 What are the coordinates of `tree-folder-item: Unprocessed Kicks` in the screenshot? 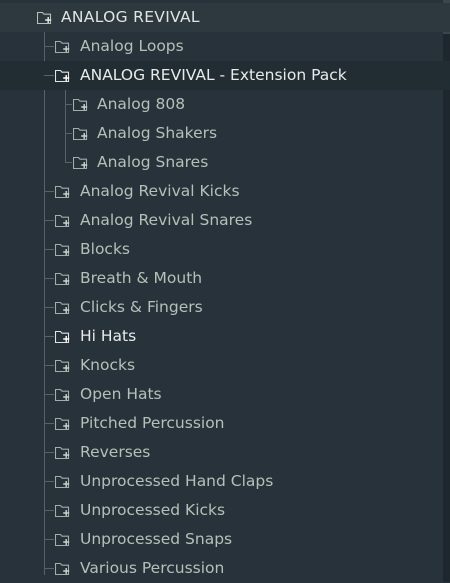 It's located at (225, 510).